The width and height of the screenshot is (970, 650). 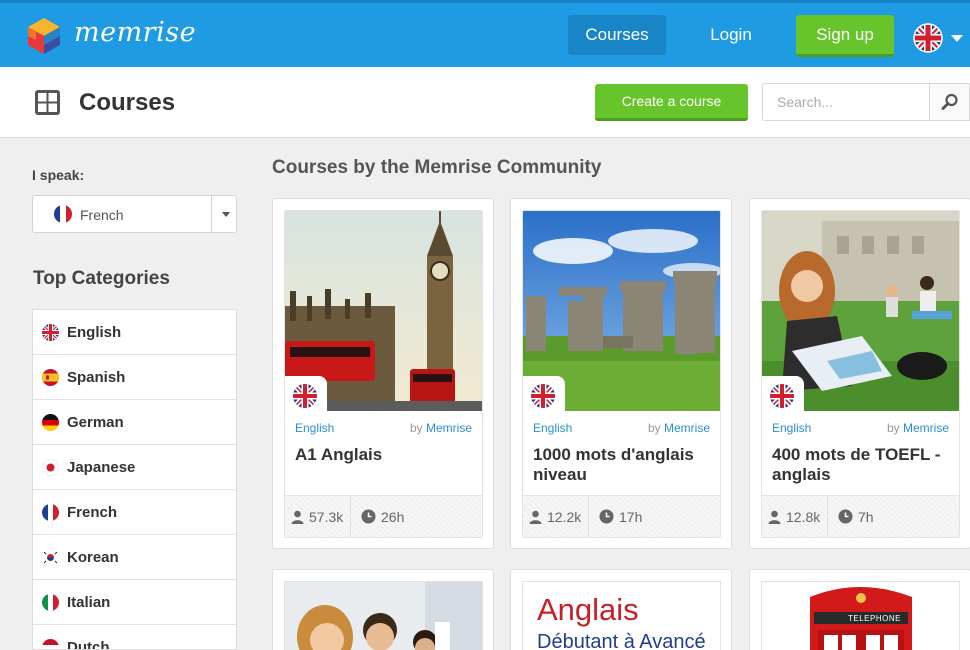 What do you see at coordinates (485, 102) in the screenshot?
I see `page-header: Courses Create a course` at bounding box center [485, 102].